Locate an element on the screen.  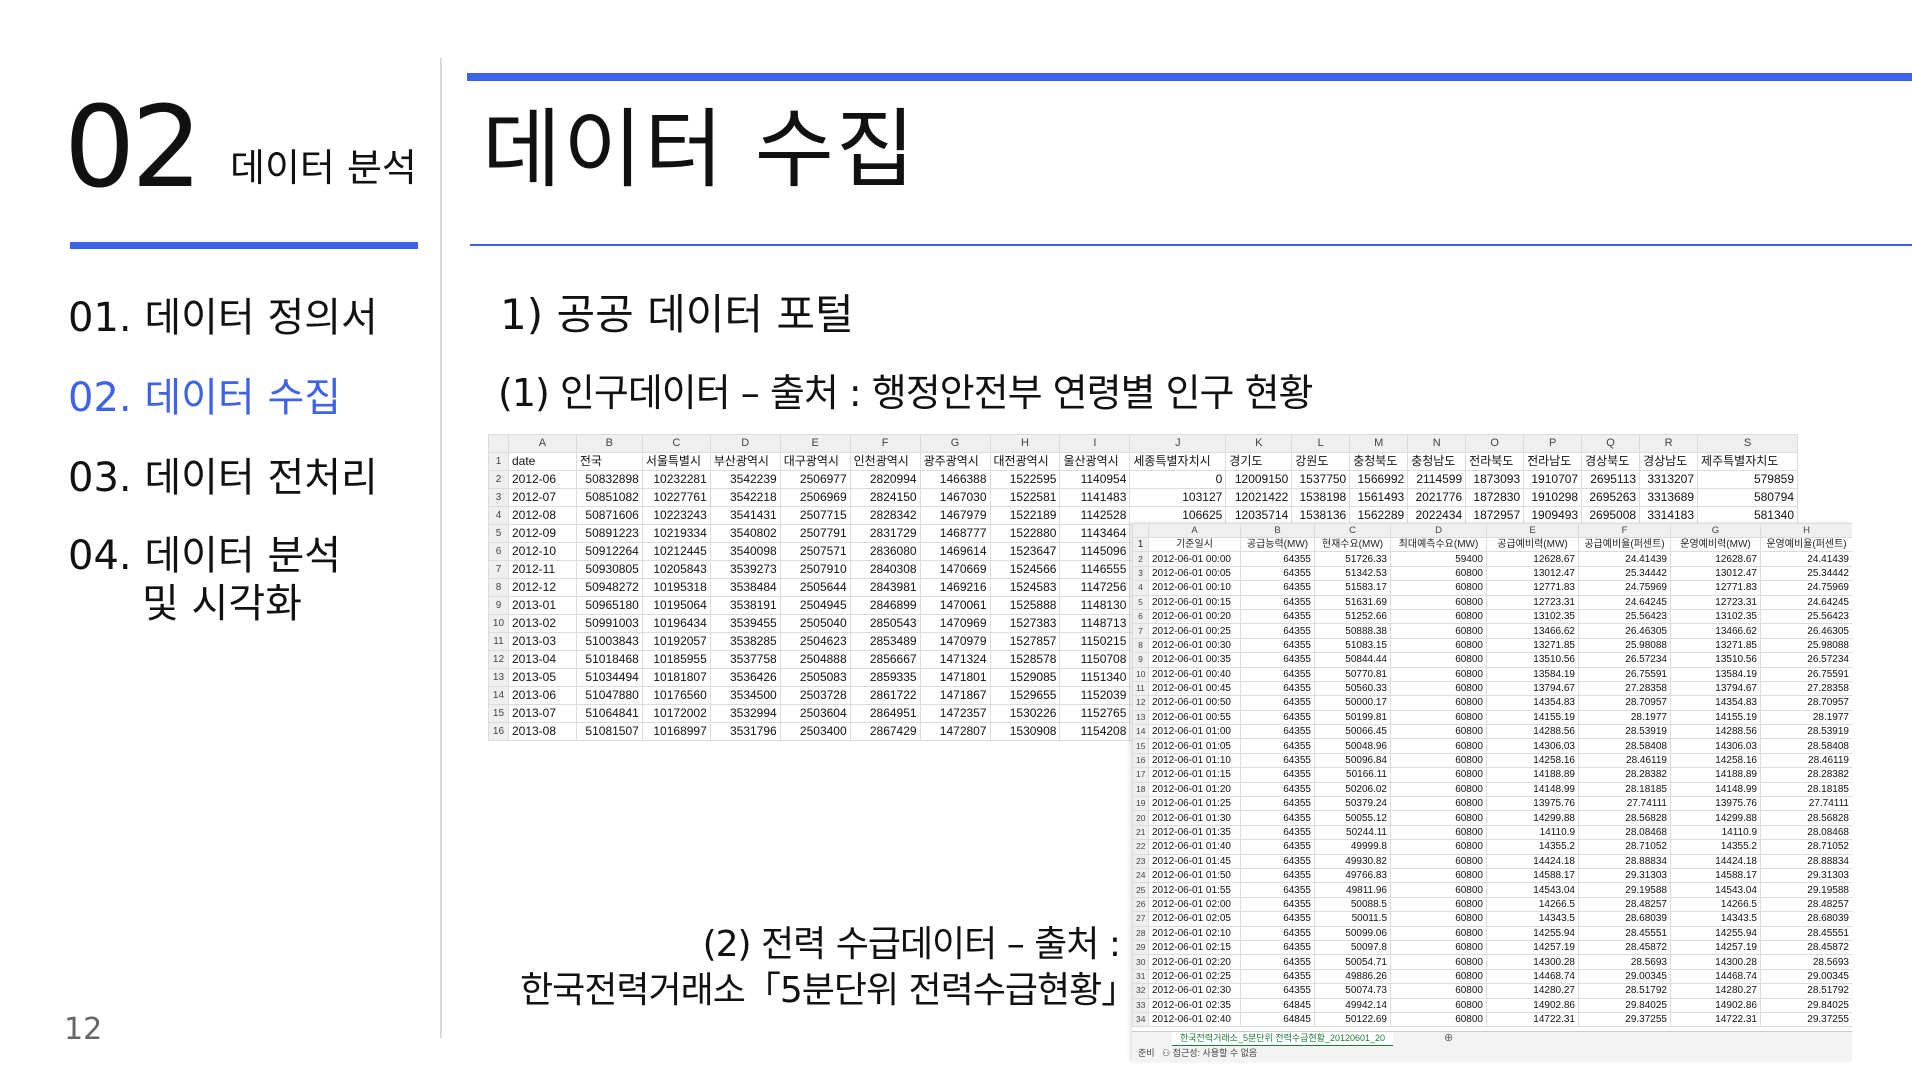
table-cell: 2013-08 is located at coordinates (542, 731).